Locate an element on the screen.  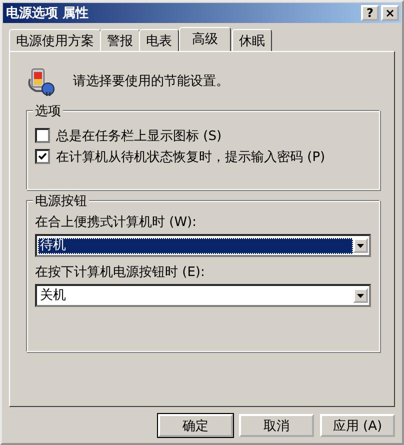
help-button: ? is located at coordinates (370, 13).